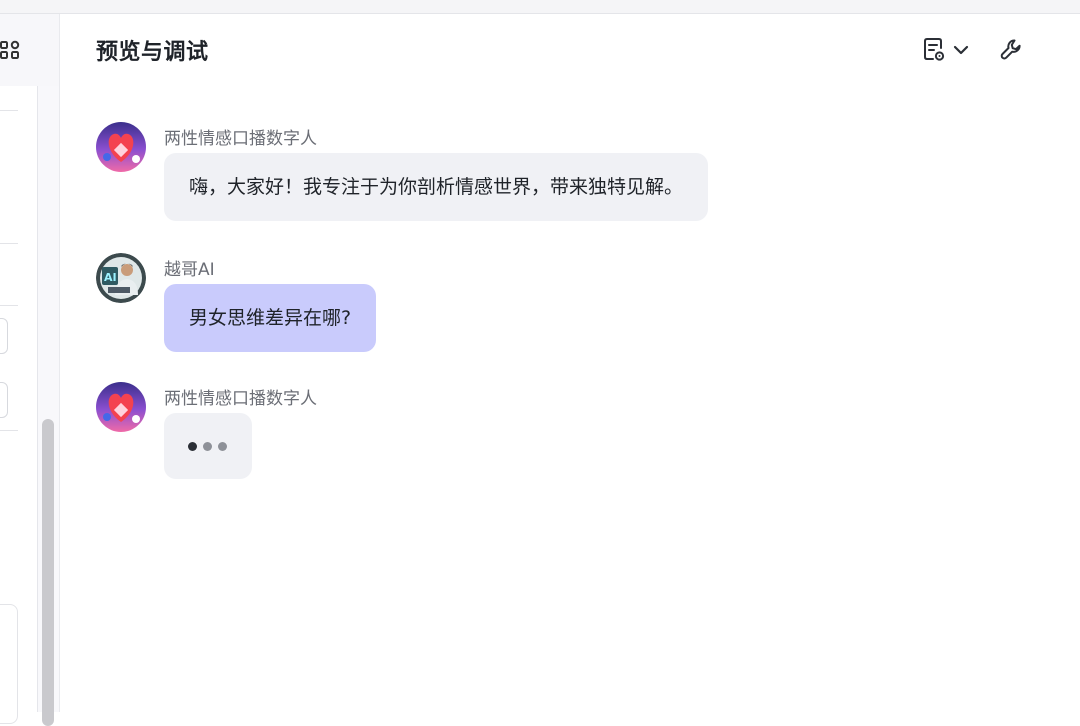 Image resolution: width=1080 pixels, height=726 pixels. I want to click on wrench-icon, so click(1010, 49).